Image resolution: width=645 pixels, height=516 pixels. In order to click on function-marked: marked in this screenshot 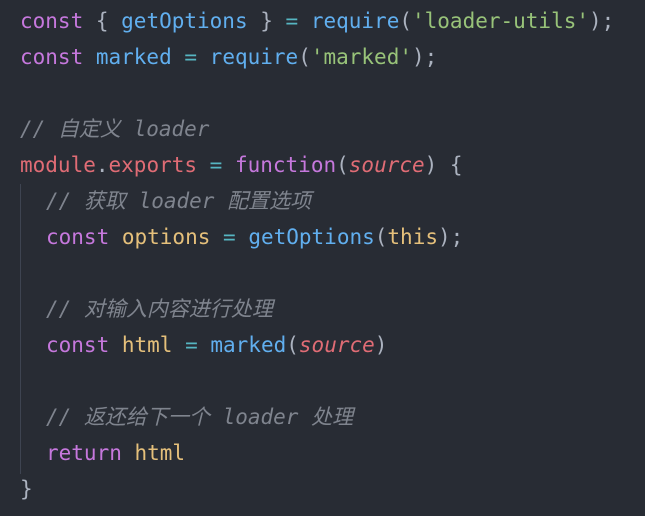, I will do `click(242, 345)`.